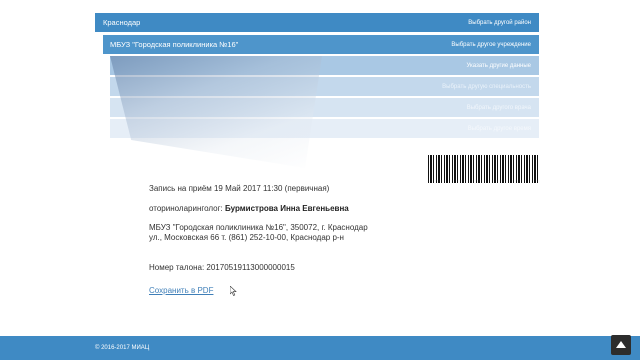 The height and width of the screenshot is (360, 640). I want to click on change-specialty-link: Выбрать другую специальность, so click(490, 87).